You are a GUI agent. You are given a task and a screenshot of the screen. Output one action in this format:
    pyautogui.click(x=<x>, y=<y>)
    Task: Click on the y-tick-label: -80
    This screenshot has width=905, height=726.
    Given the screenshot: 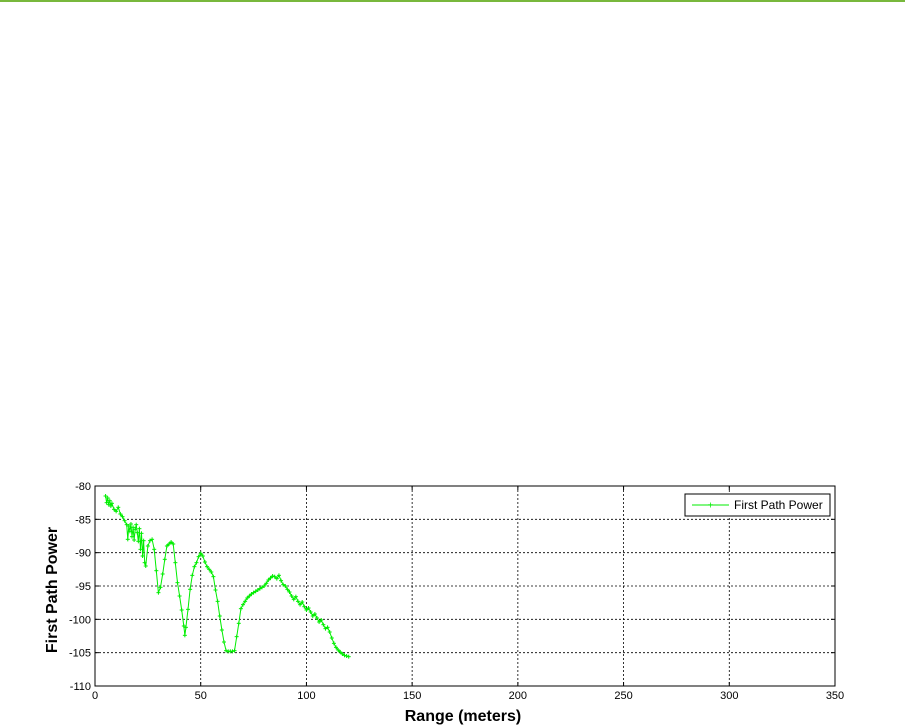 What is the action you would take?
    pyautogui.click(x=83, y=487)
    